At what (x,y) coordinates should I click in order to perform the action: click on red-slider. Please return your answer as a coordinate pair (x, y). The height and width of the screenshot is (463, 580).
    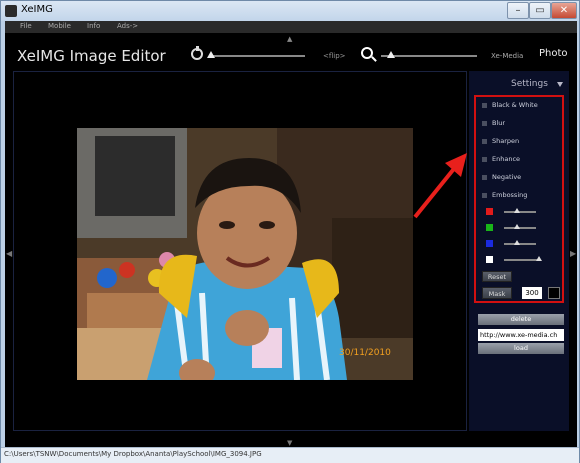
    Looking at the image, I should click on (520, 212).